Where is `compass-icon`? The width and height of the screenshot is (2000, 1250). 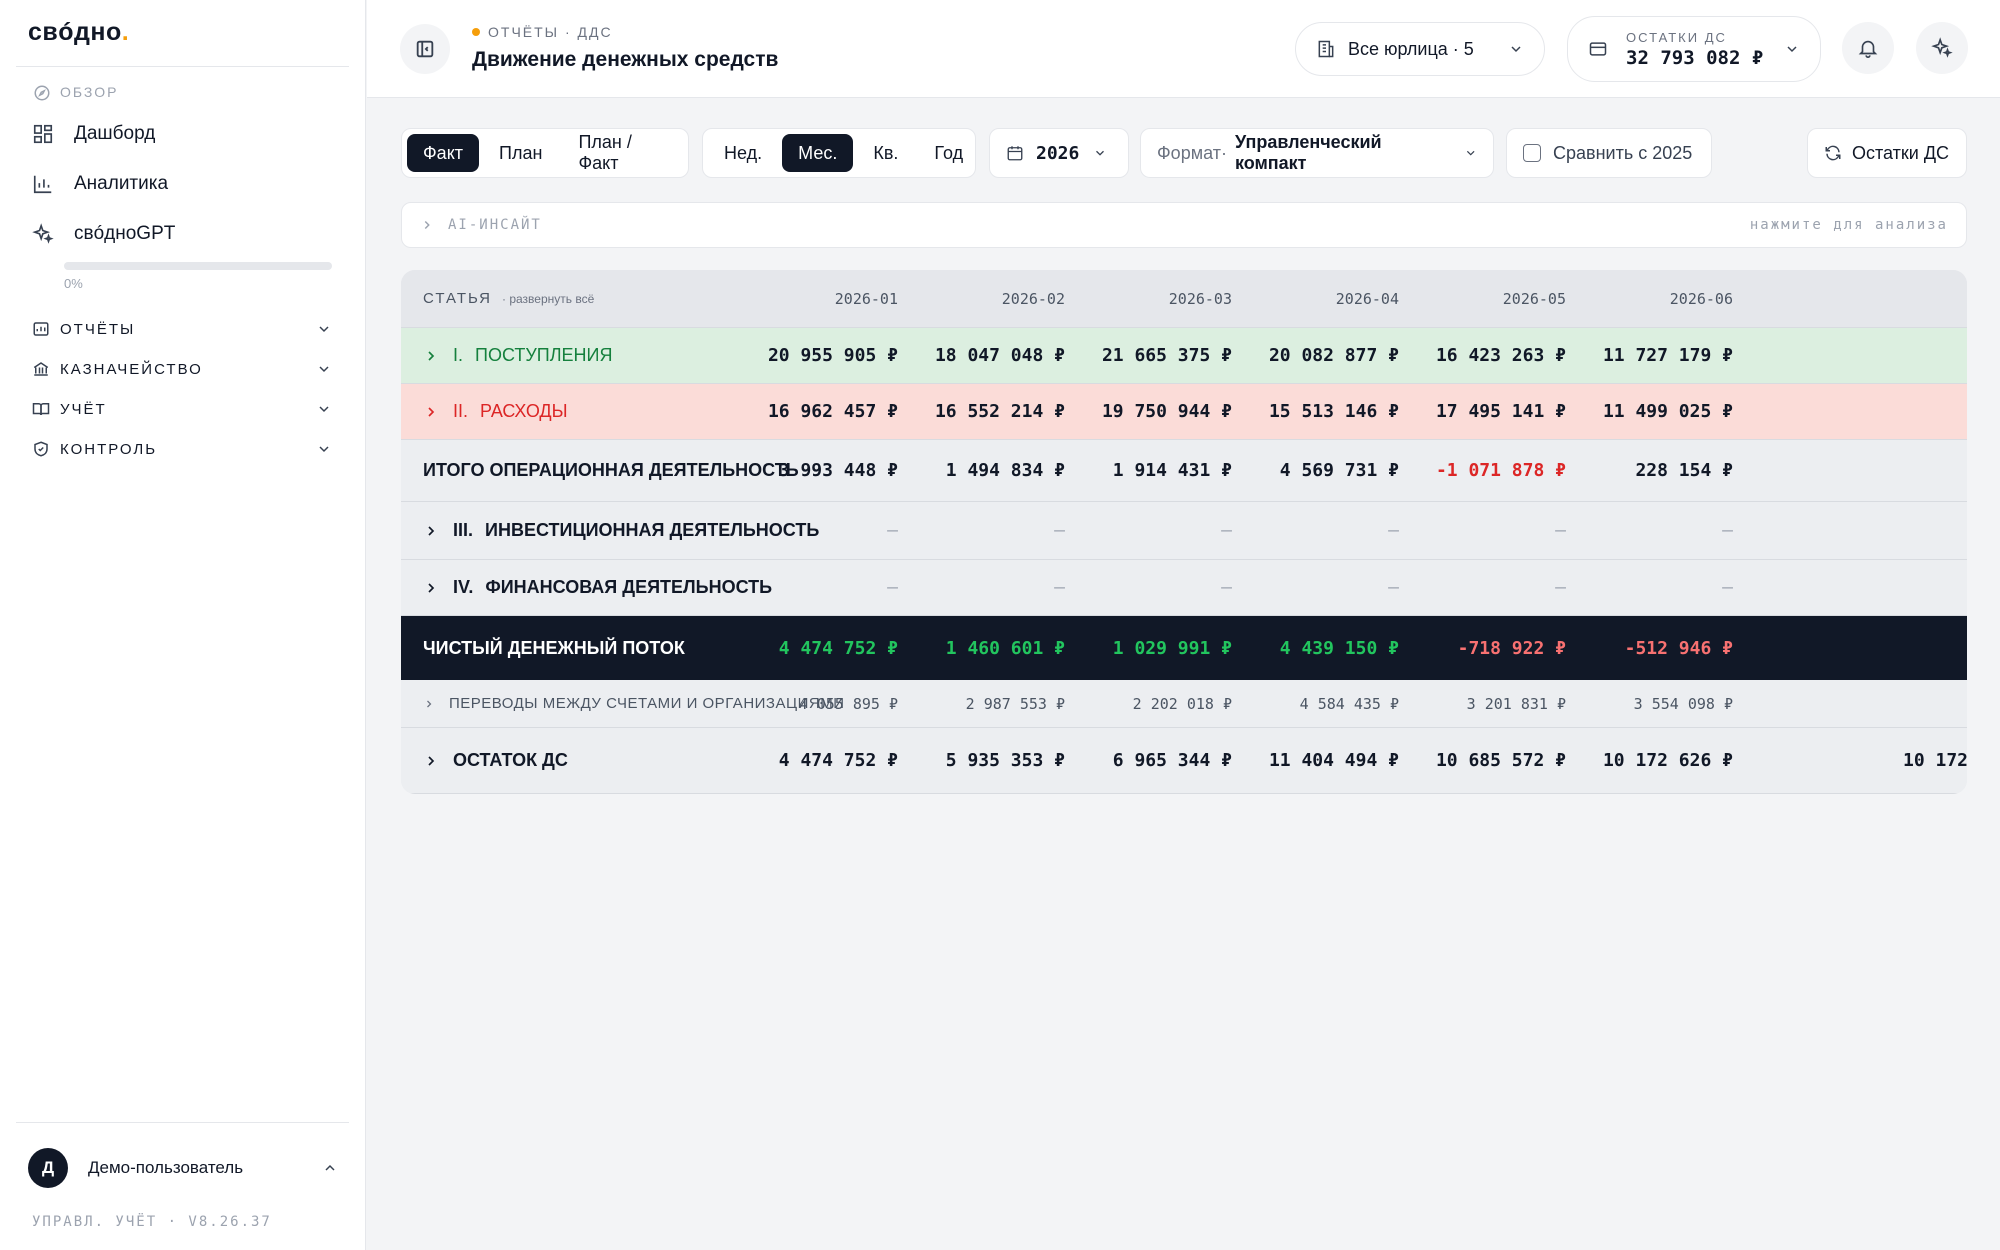
compass-icon is located at coordinates (42, 93).